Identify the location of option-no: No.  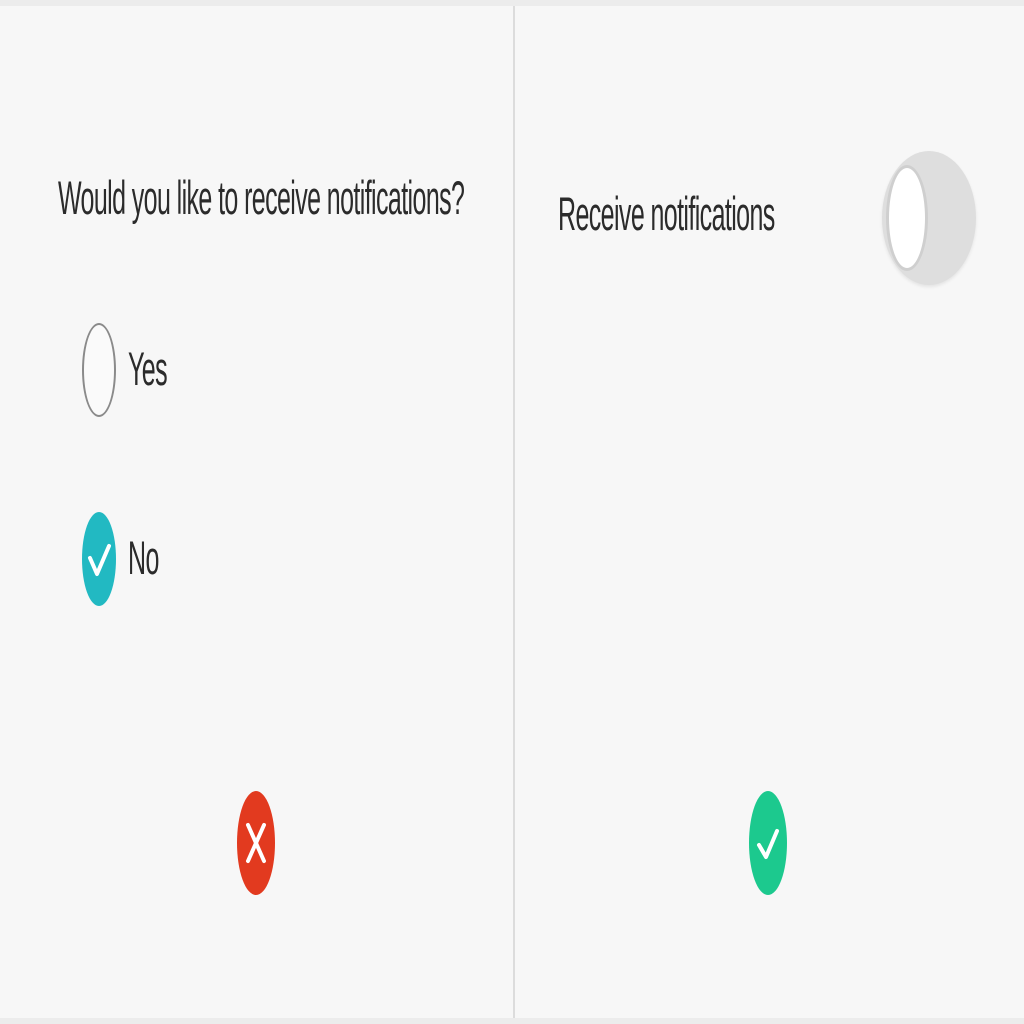
(120, 559).